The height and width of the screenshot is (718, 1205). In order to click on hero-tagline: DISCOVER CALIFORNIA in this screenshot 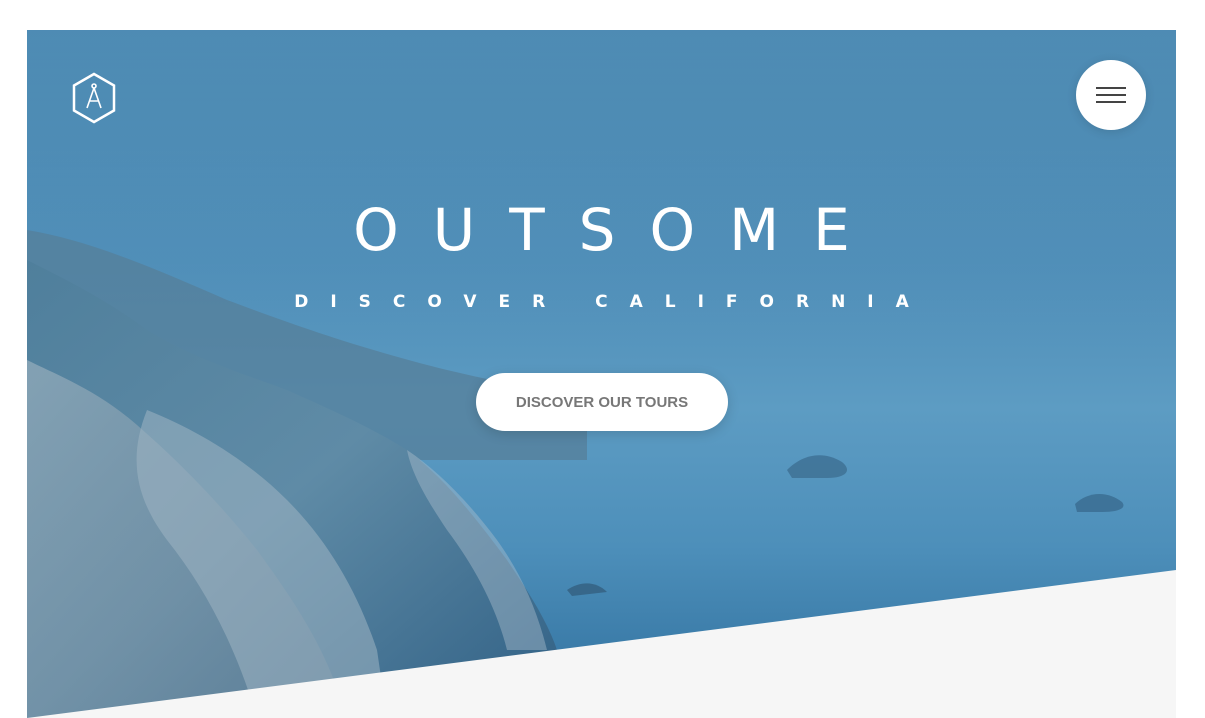, I will do `click(612, 302)`.